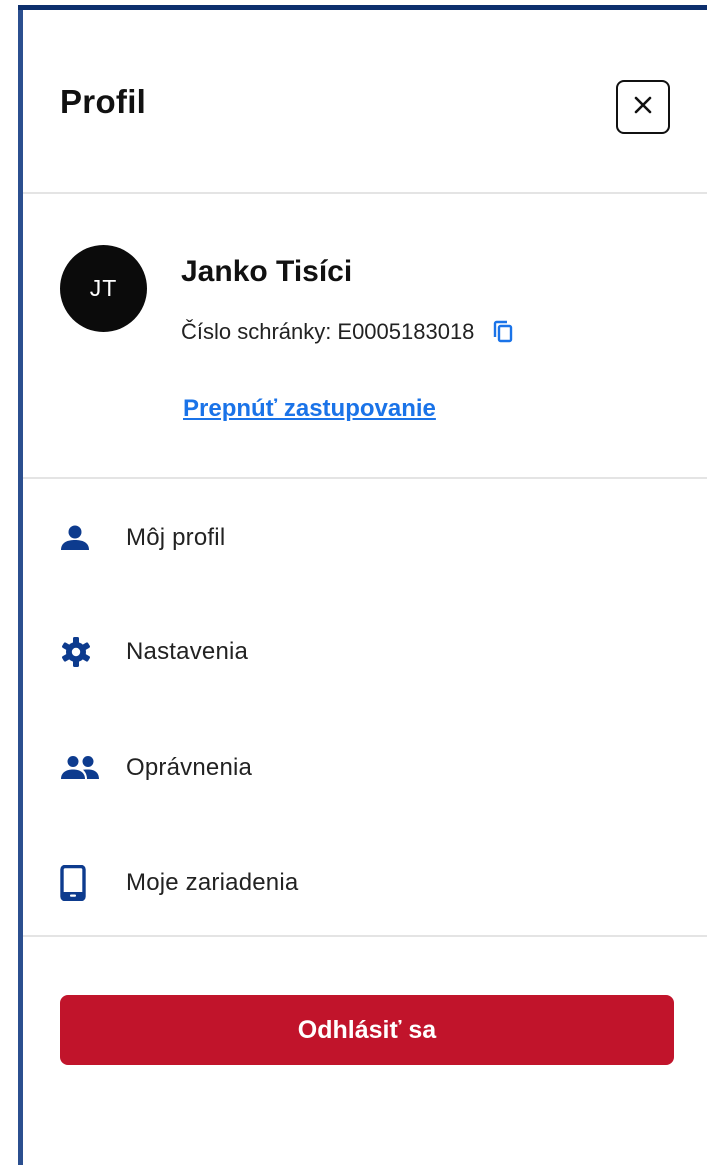 This screenshot has height=1165, width=707. I want to click on menu-item-label: Nastavenia, so click(187, 651).